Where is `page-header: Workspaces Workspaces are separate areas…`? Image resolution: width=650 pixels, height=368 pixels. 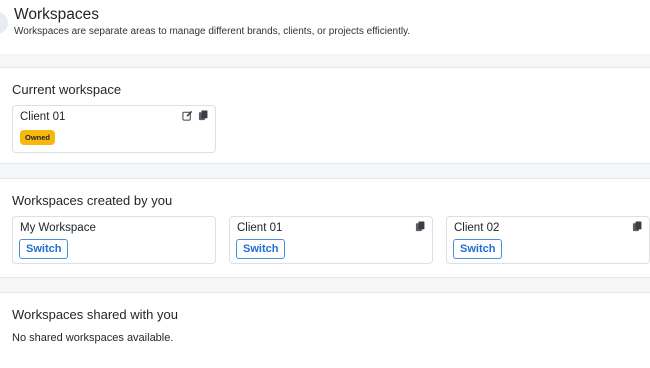
page-header: Workspaces Workspaces are separate areas… is located at coordinates (325, 27).